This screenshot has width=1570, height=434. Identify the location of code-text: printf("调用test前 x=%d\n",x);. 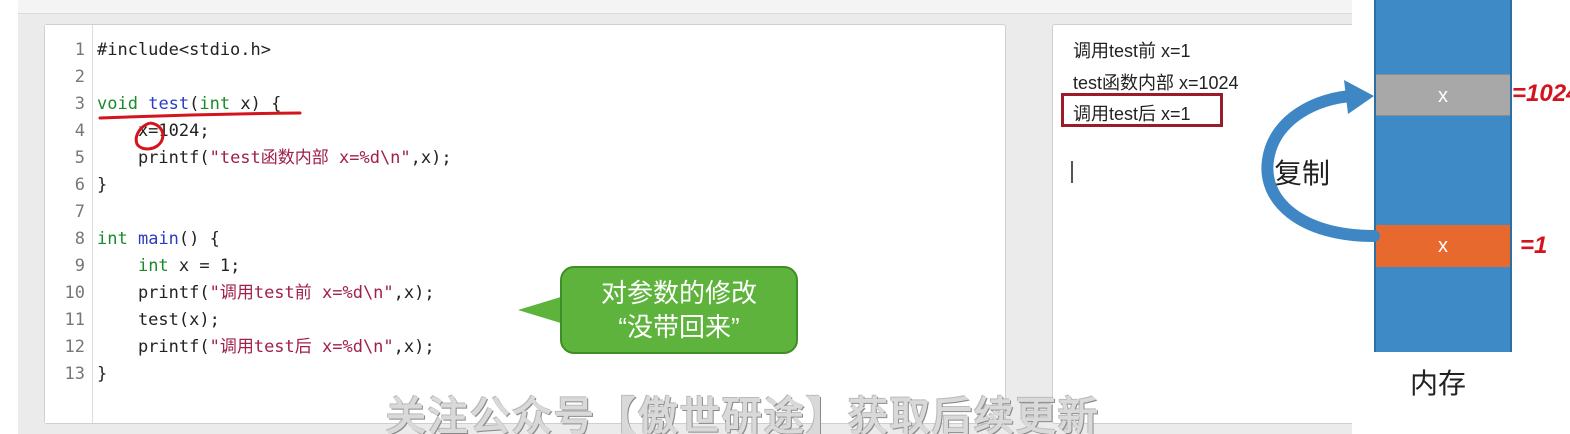
(266, 293).